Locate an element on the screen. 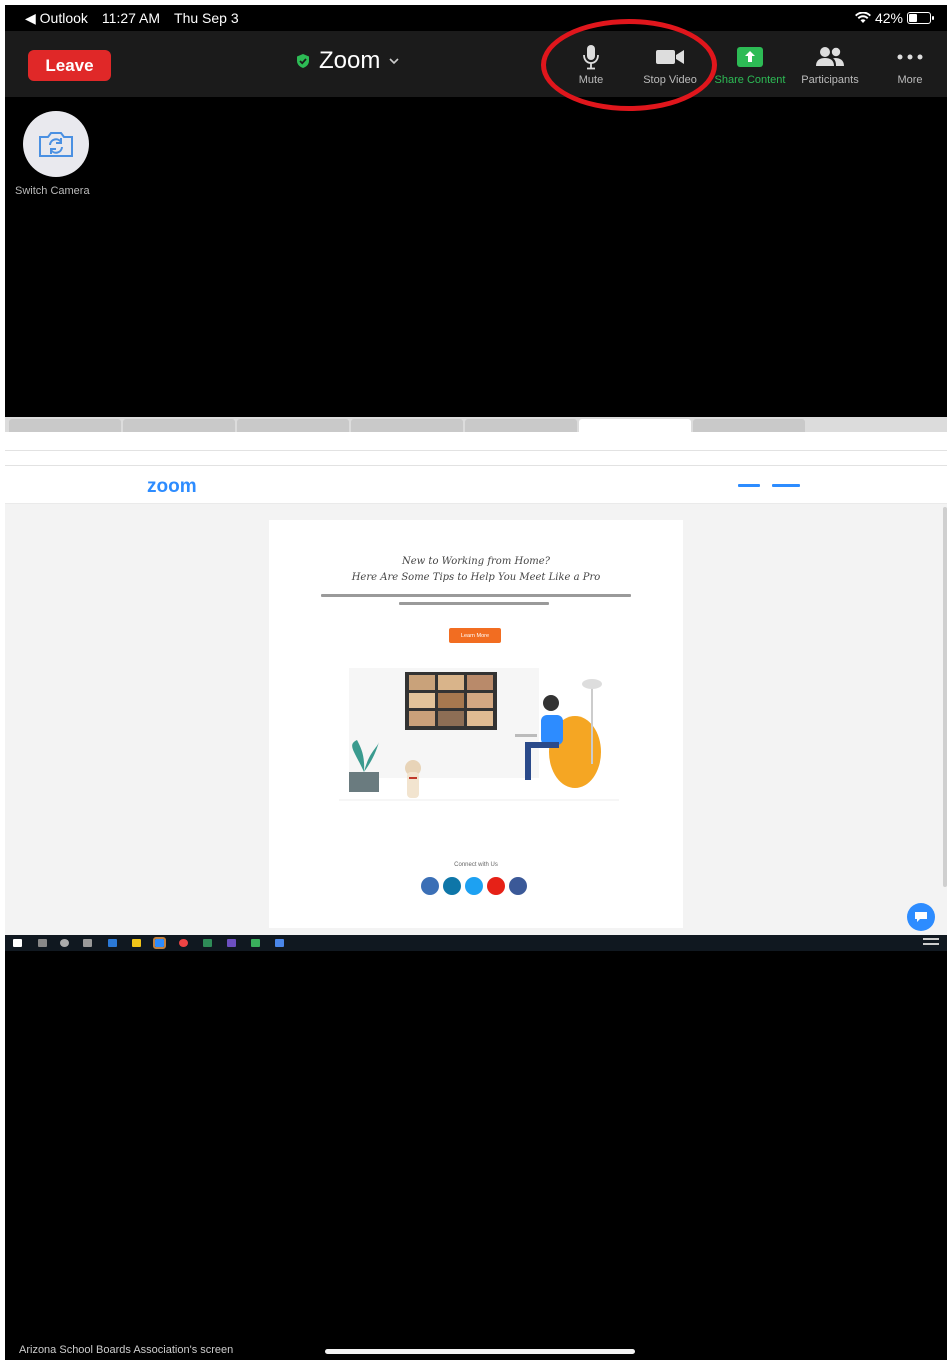  teams-icon is located at coordinates (231, 943).